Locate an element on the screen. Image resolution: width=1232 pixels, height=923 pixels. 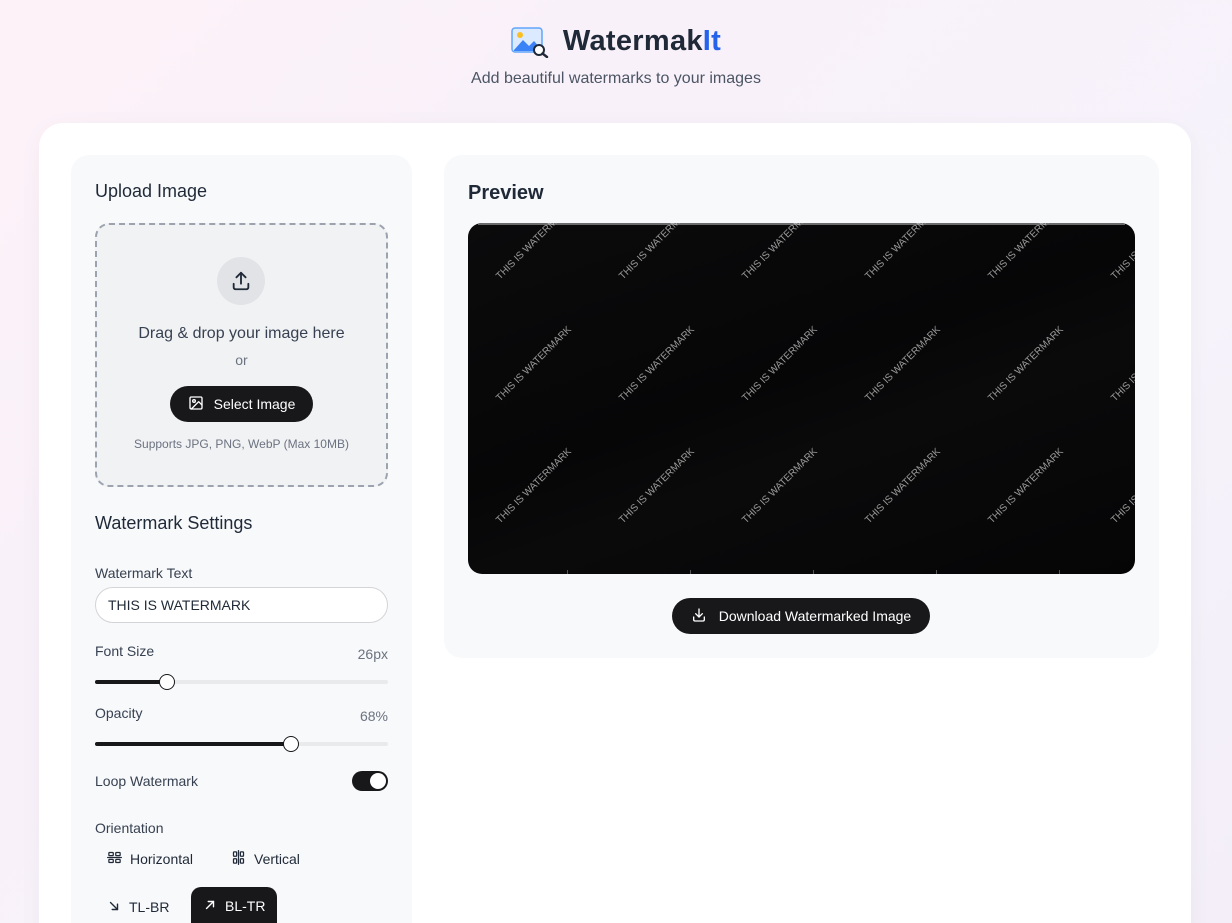
upload-icon is located at coordinates (241, 281).